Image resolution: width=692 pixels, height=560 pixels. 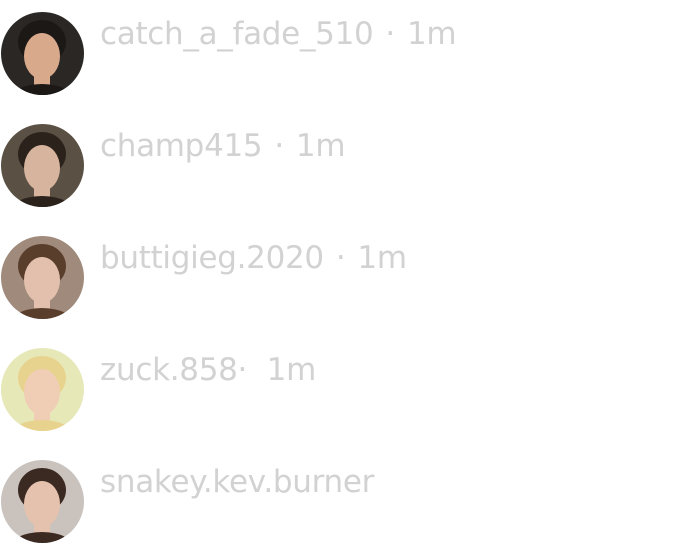 I want to click on activity-text: zuck.858· 1m, so click(x=208, y=370).